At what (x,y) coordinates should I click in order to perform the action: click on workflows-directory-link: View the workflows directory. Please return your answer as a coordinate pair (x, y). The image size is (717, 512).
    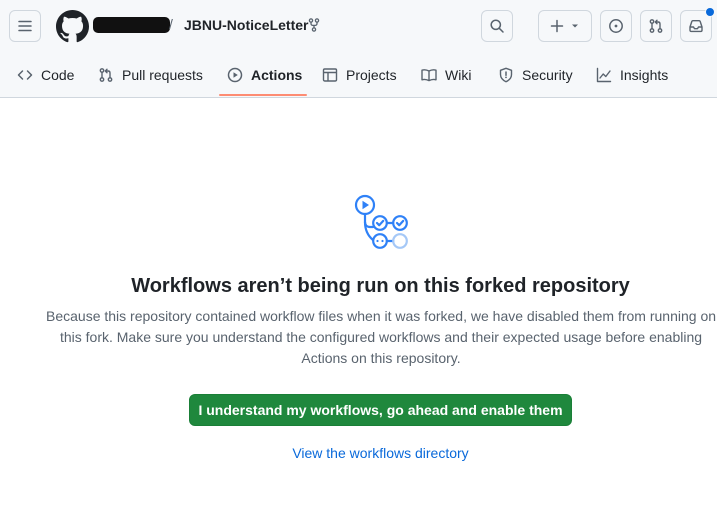
    Looking at the image, I should click on (358, 453).